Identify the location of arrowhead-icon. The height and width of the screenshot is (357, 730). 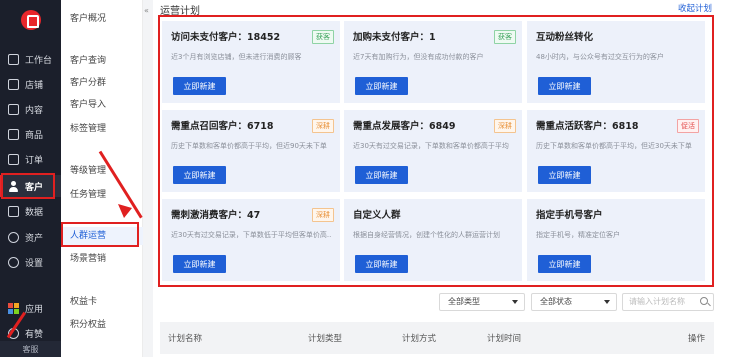
(125, 211).